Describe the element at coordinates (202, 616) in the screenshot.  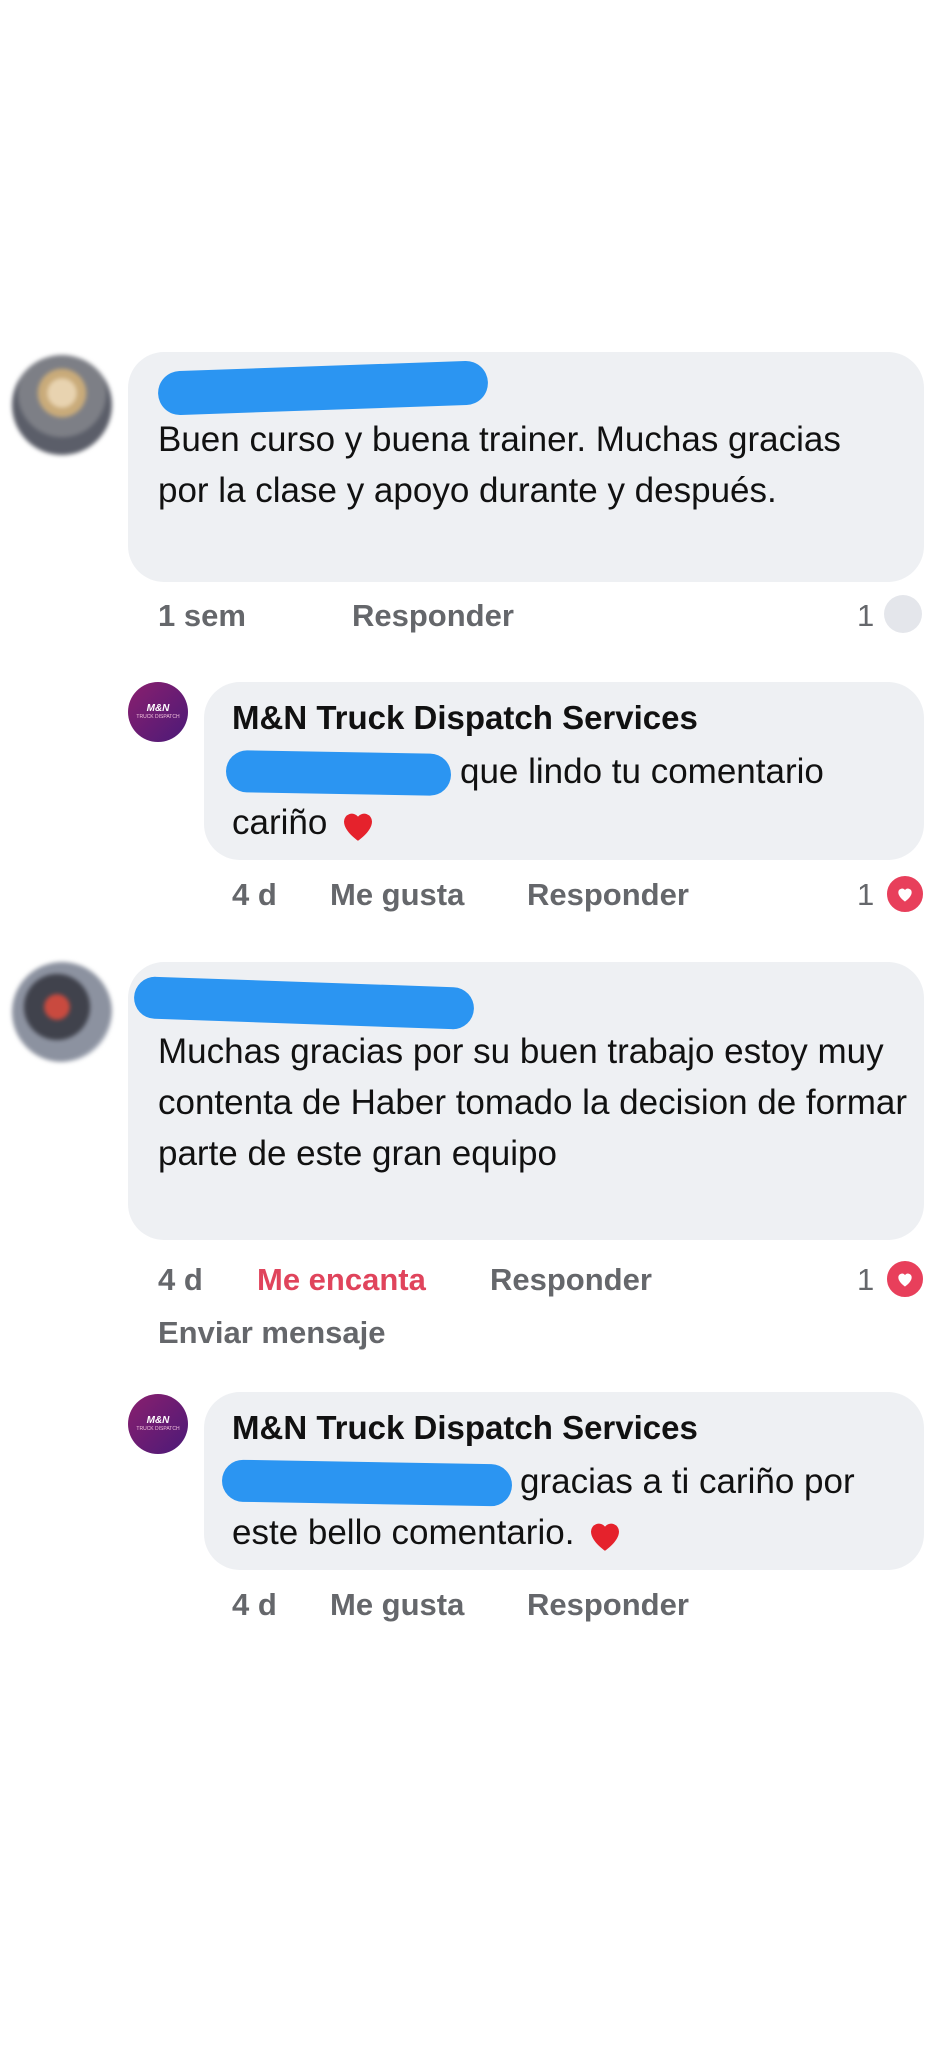
I see `comment-time: 1 sem` at that location.